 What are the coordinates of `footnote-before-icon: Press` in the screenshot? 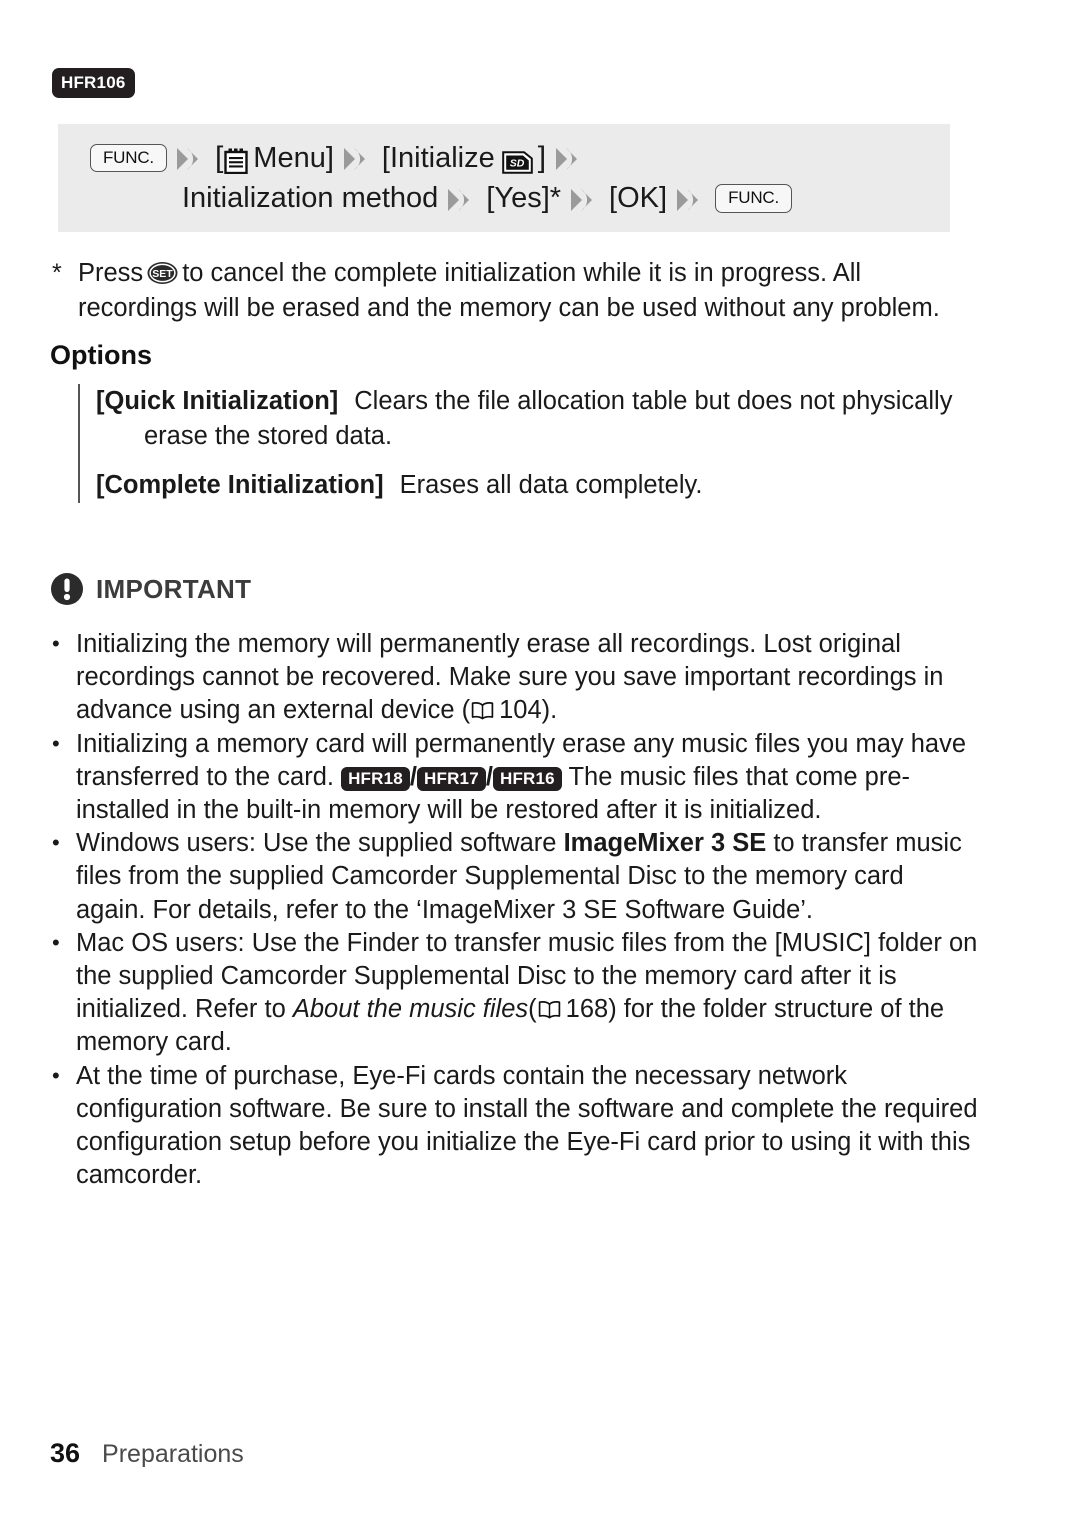 It's located at (111, 273).